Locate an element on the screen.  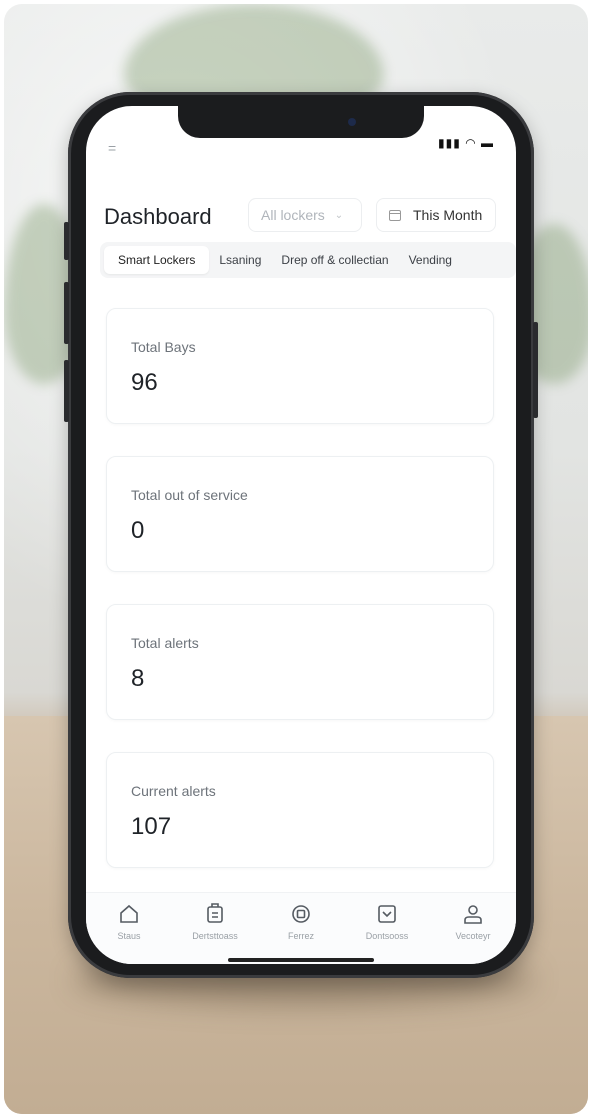
page-title: Dashboard is located at coordinates (158, 216).